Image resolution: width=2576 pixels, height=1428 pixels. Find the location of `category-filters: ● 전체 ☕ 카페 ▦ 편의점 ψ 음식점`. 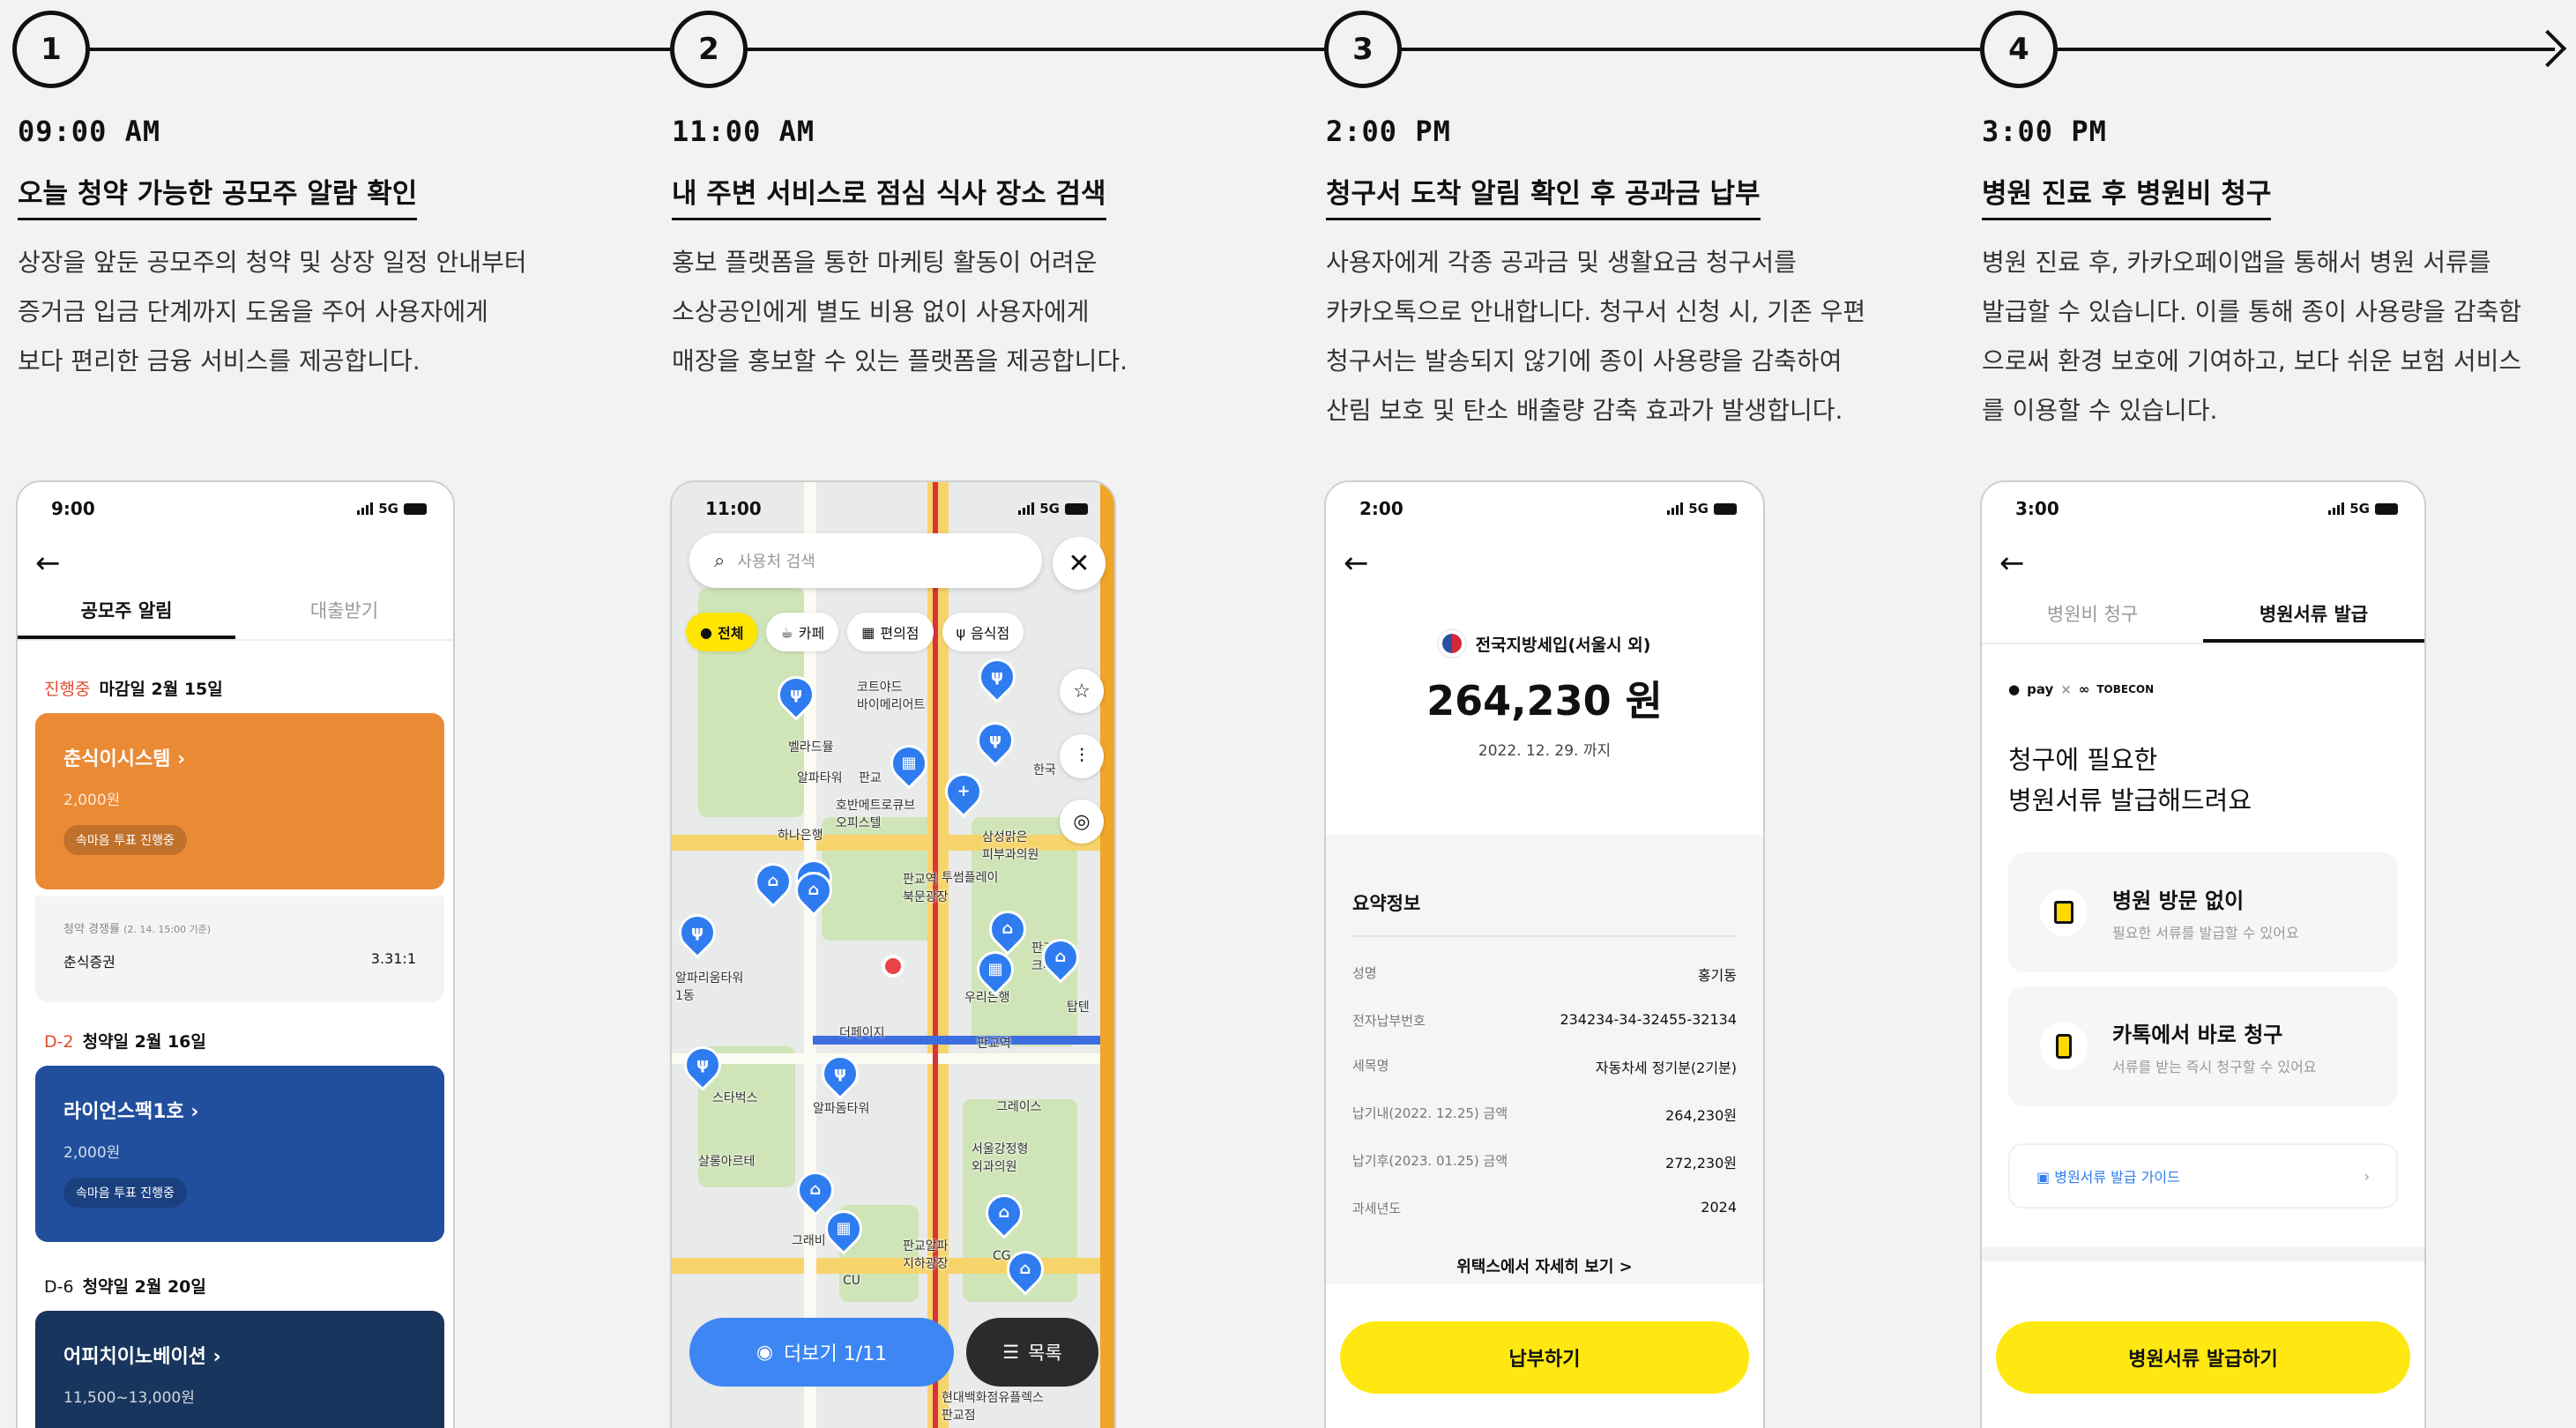

category-filters: ● 전체 ☕ 카페 ▦ 편의점 ψ 음식점 is located at coordinates (855, 632).